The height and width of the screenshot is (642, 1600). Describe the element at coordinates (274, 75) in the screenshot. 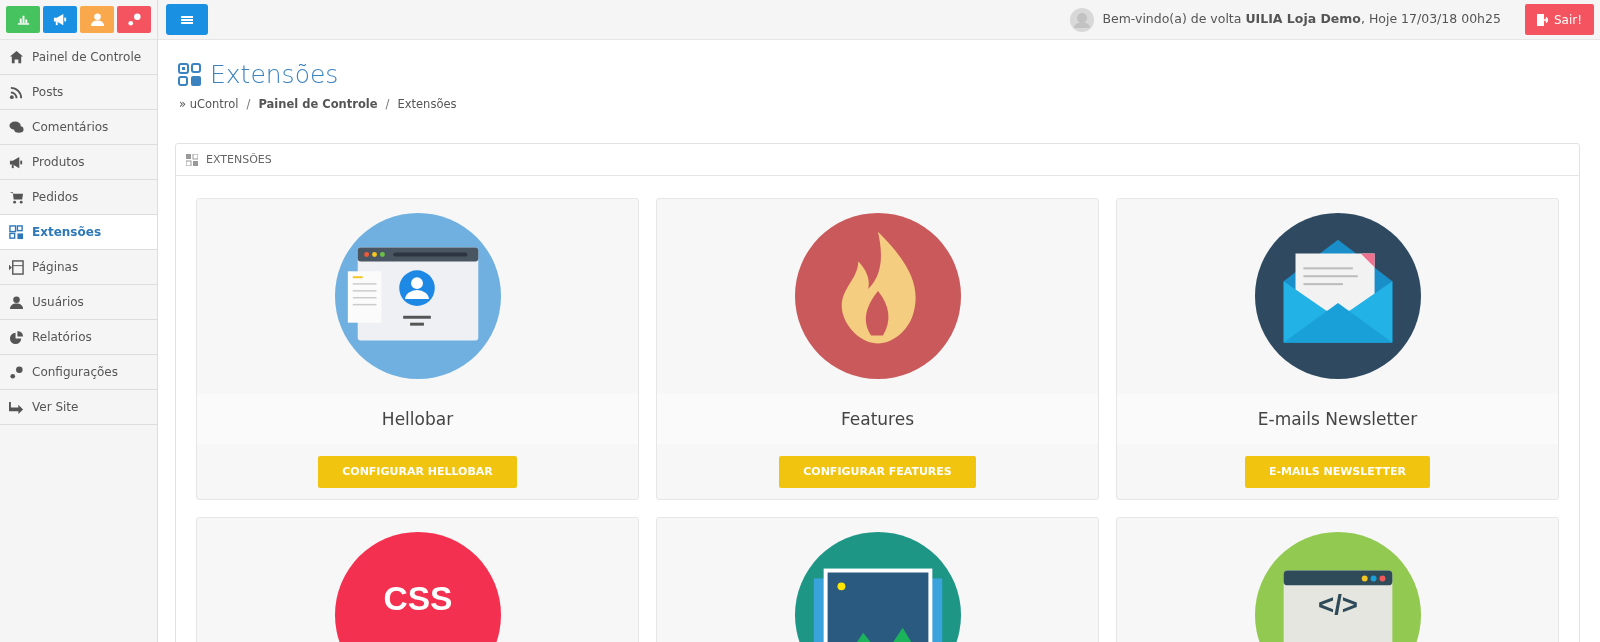

I see `page-title: Extensões` at that location.